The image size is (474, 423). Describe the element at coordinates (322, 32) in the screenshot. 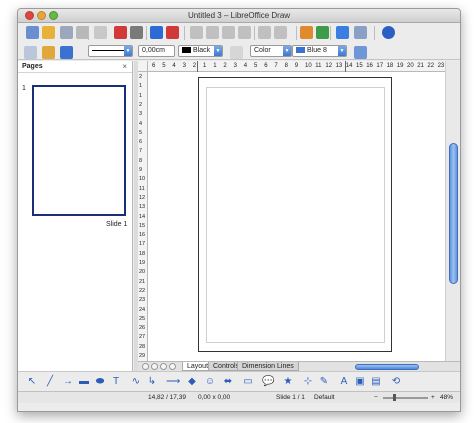

I see `navigator-icon` at that location.